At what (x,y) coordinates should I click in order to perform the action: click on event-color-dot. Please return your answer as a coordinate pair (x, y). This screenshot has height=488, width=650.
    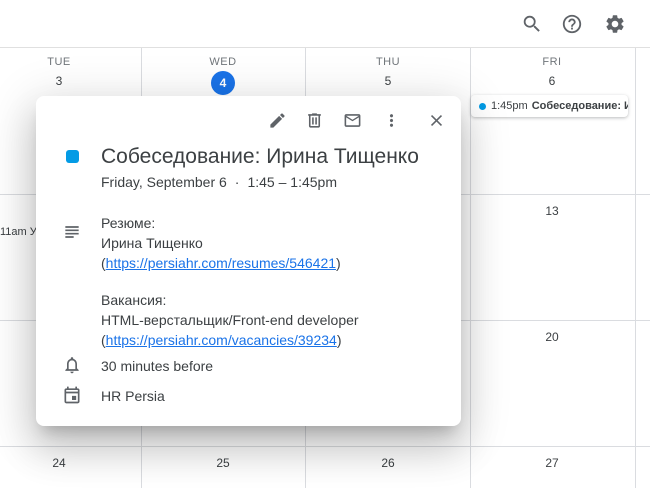
    Looking at the image, I should click on (482, 106).